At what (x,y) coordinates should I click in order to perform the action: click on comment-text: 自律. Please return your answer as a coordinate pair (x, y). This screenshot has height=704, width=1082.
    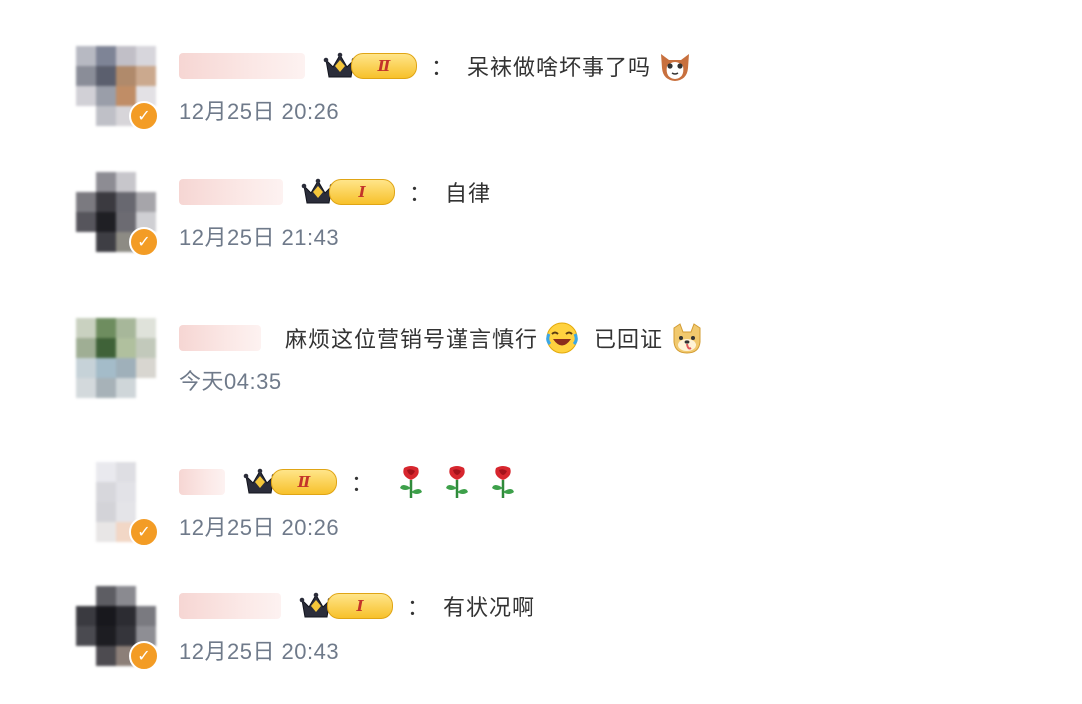
    Looking at the image, I should click on (468, 194).